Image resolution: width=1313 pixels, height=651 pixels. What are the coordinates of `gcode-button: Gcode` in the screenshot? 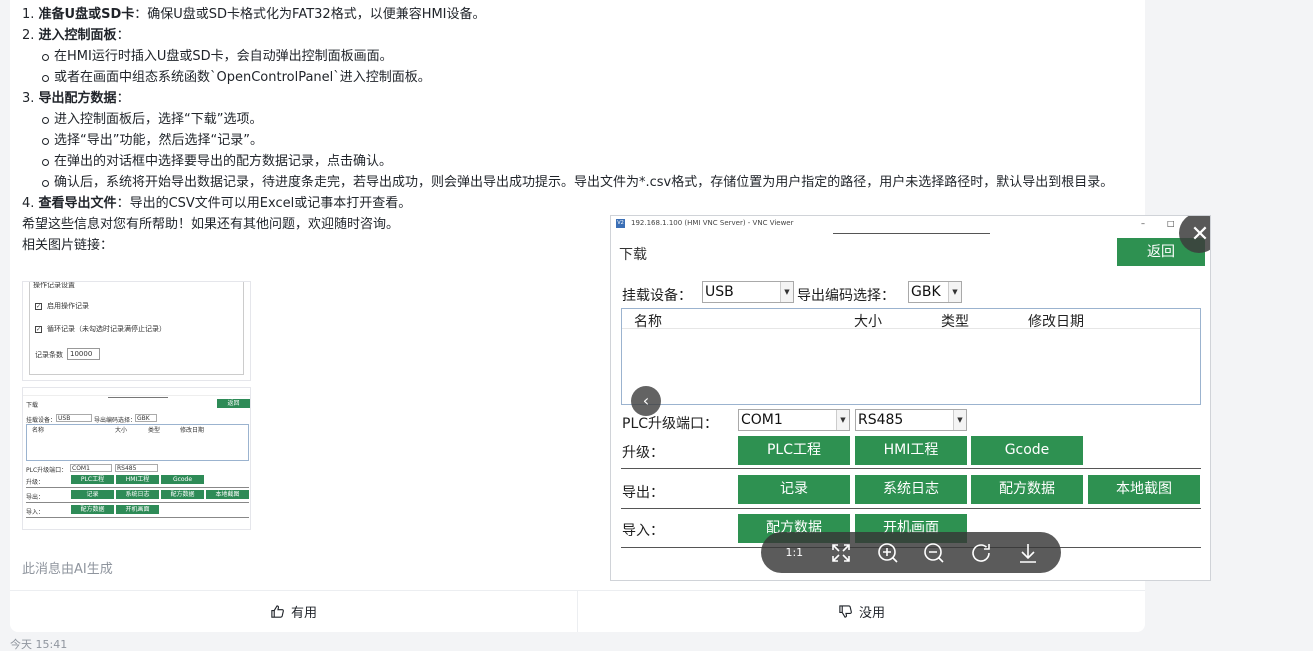 It's located at (1027, 450).